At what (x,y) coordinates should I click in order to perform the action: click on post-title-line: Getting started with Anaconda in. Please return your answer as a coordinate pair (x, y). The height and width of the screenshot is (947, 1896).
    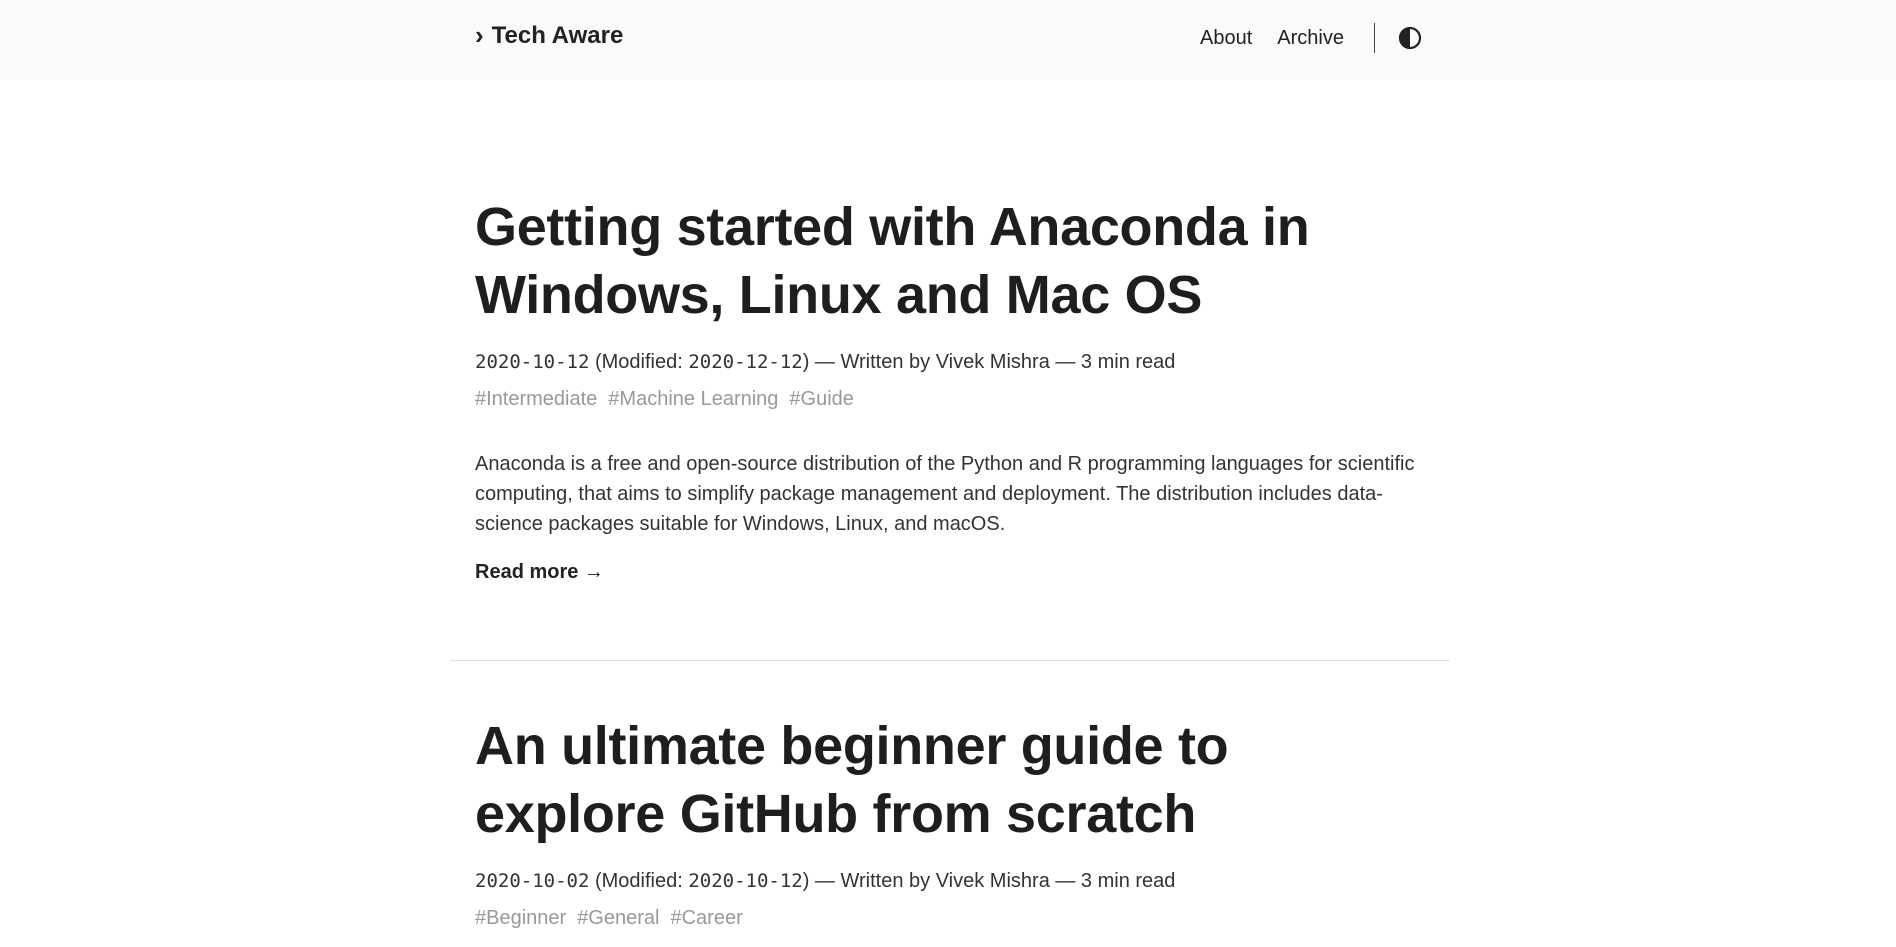
    Looking at the image, I should click on (892, 227).